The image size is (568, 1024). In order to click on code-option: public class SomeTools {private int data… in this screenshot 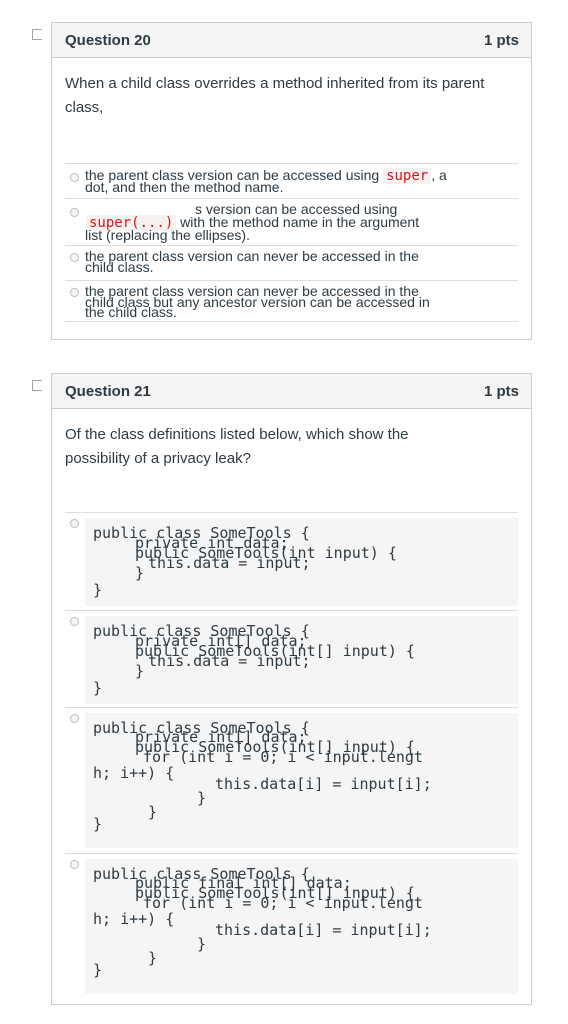, I will do `click(301, 562)`.